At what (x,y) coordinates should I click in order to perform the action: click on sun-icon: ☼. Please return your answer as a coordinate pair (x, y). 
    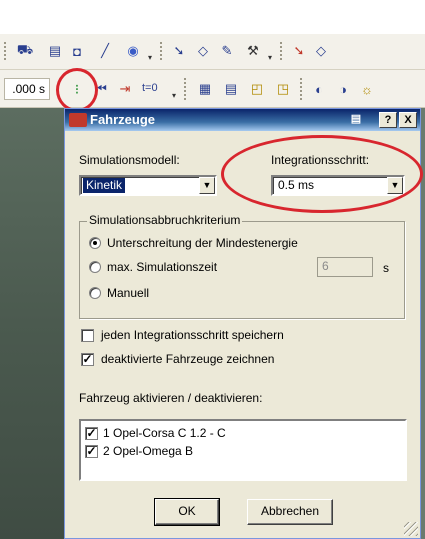
    Looking at the image, I should click on (367, 89).